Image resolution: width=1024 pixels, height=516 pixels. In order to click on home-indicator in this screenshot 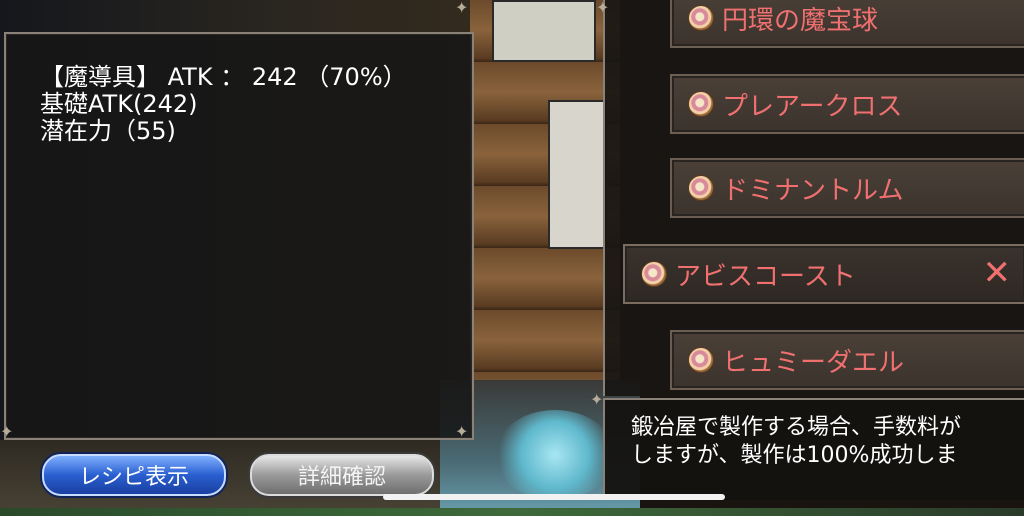, I will do `click(554, 497)`.